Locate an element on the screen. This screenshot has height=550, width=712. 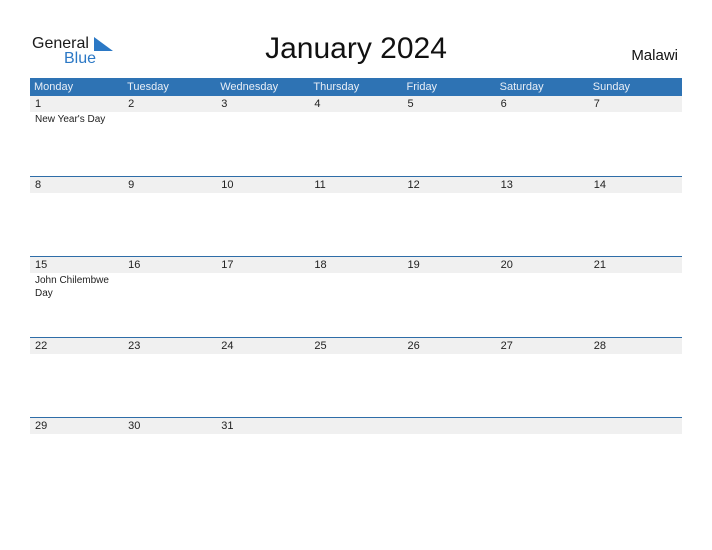
day-number: 30 is located at coordinates (134, 426).